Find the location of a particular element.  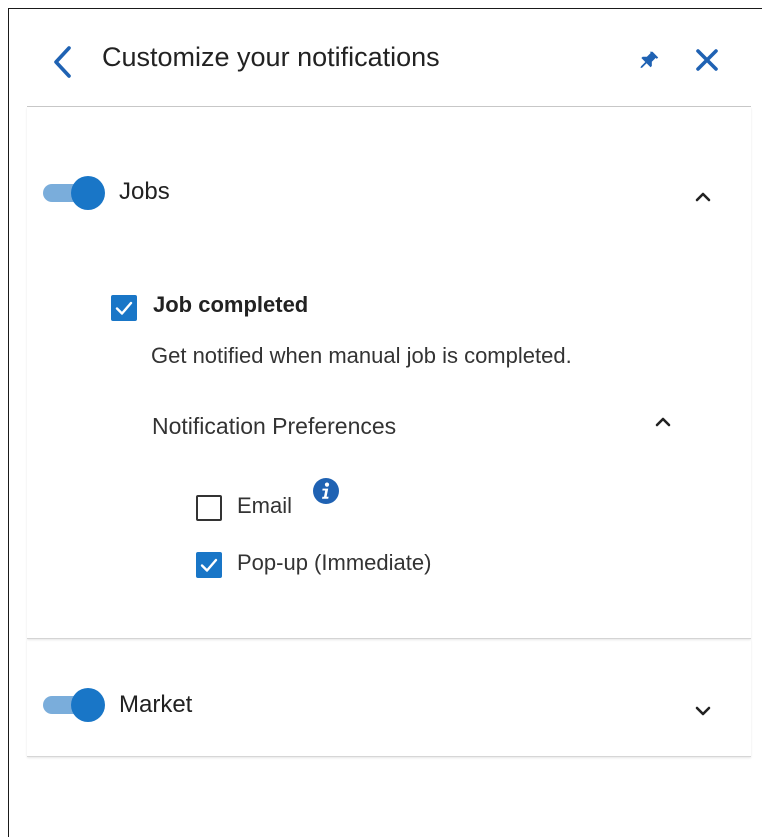

jobs-collapse-button is located at coordinates (703, 197).